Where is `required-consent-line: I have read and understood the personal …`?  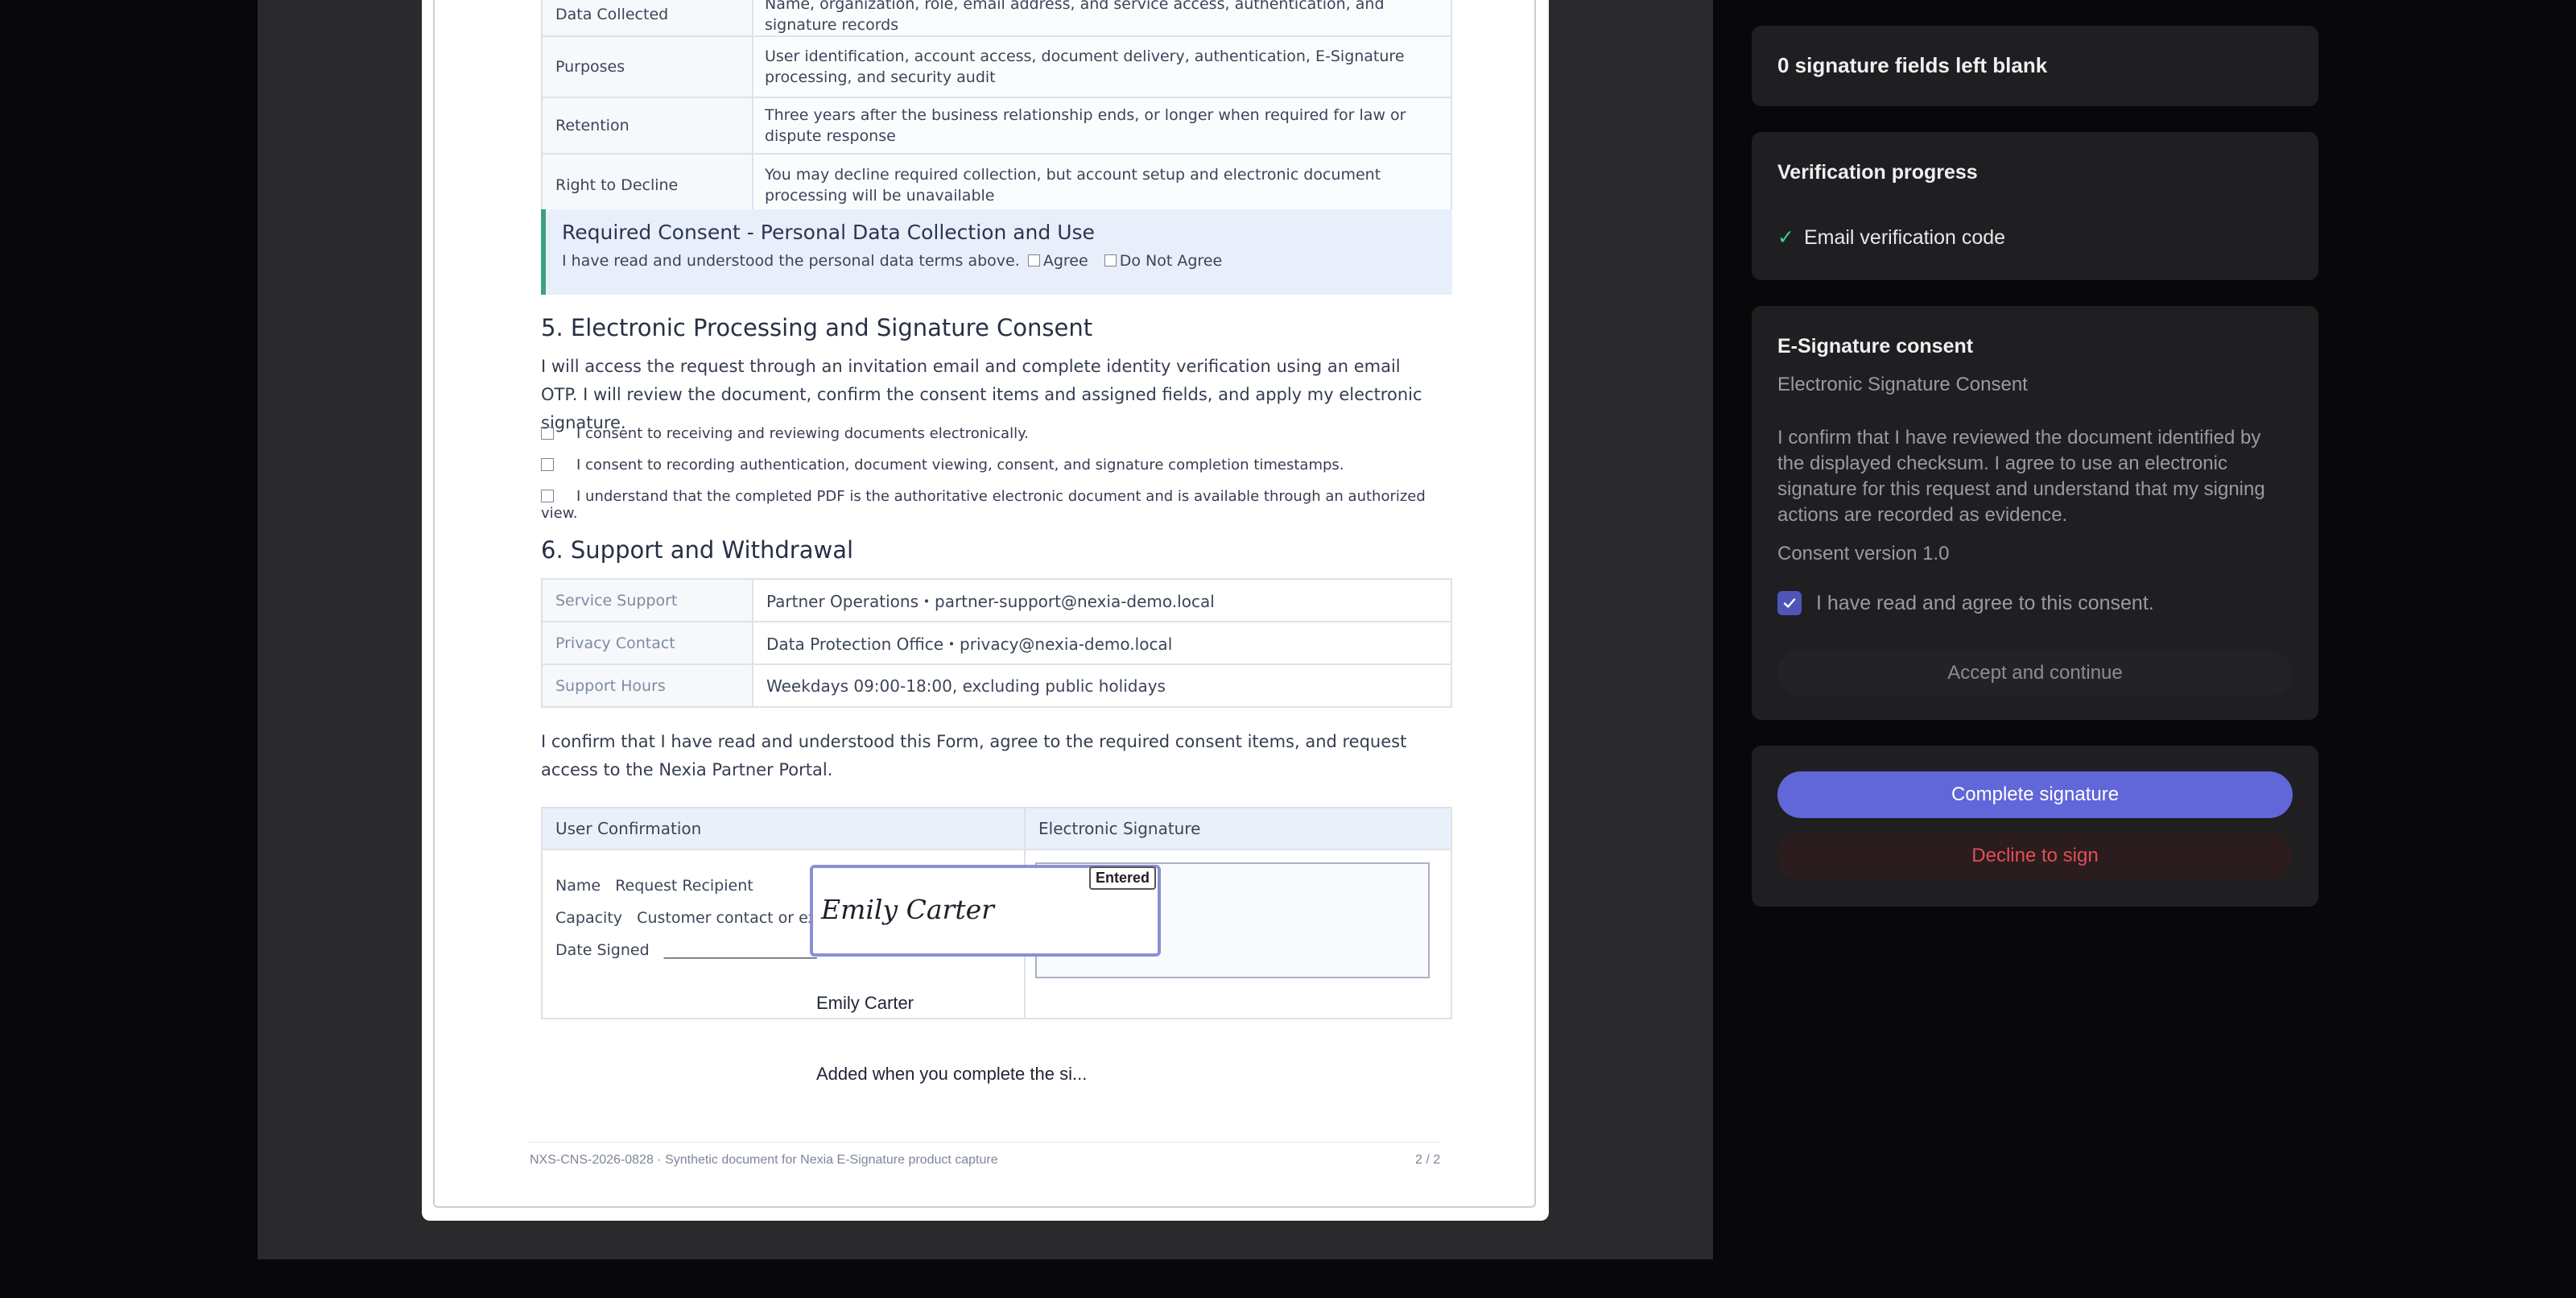
required-consent-line: I have read and understood the personal … is located at coordinates (999, 261).